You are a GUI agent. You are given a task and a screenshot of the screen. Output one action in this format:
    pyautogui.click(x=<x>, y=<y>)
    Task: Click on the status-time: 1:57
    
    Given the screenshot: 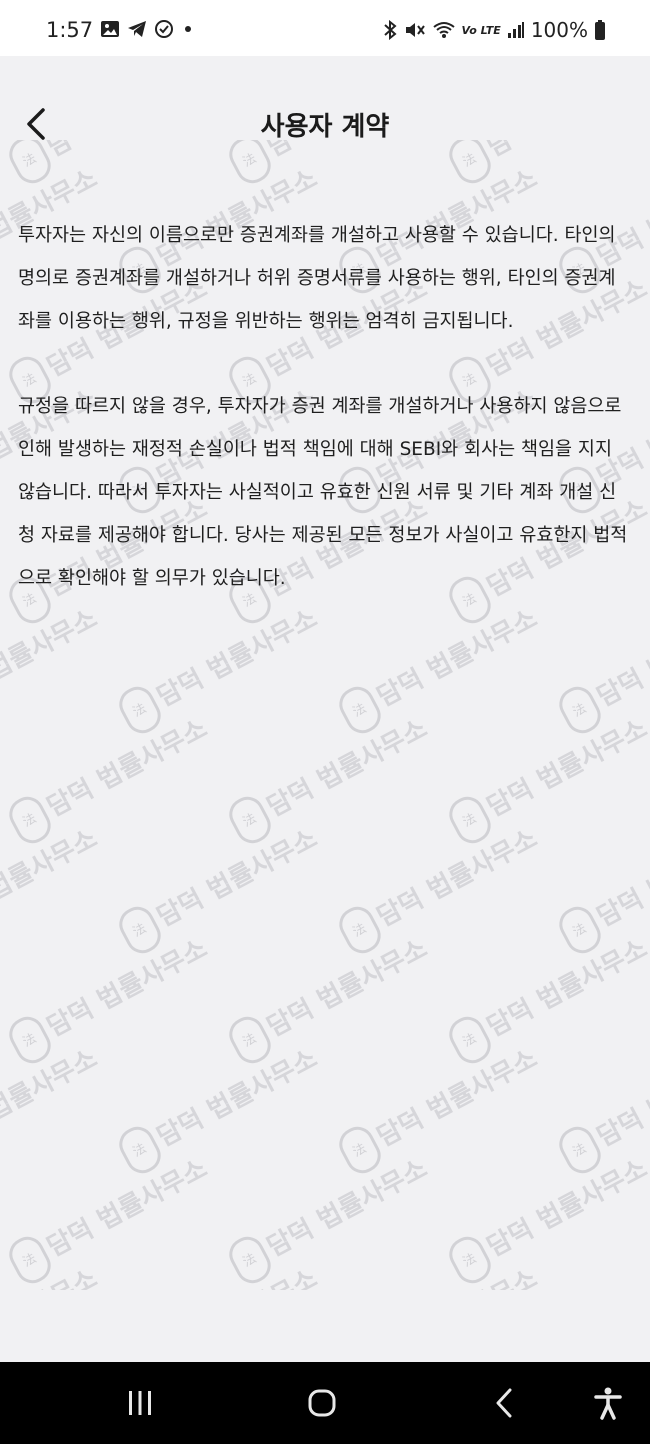 What is the action you would take?
    pyautogui.click(x=70, y=30)
    